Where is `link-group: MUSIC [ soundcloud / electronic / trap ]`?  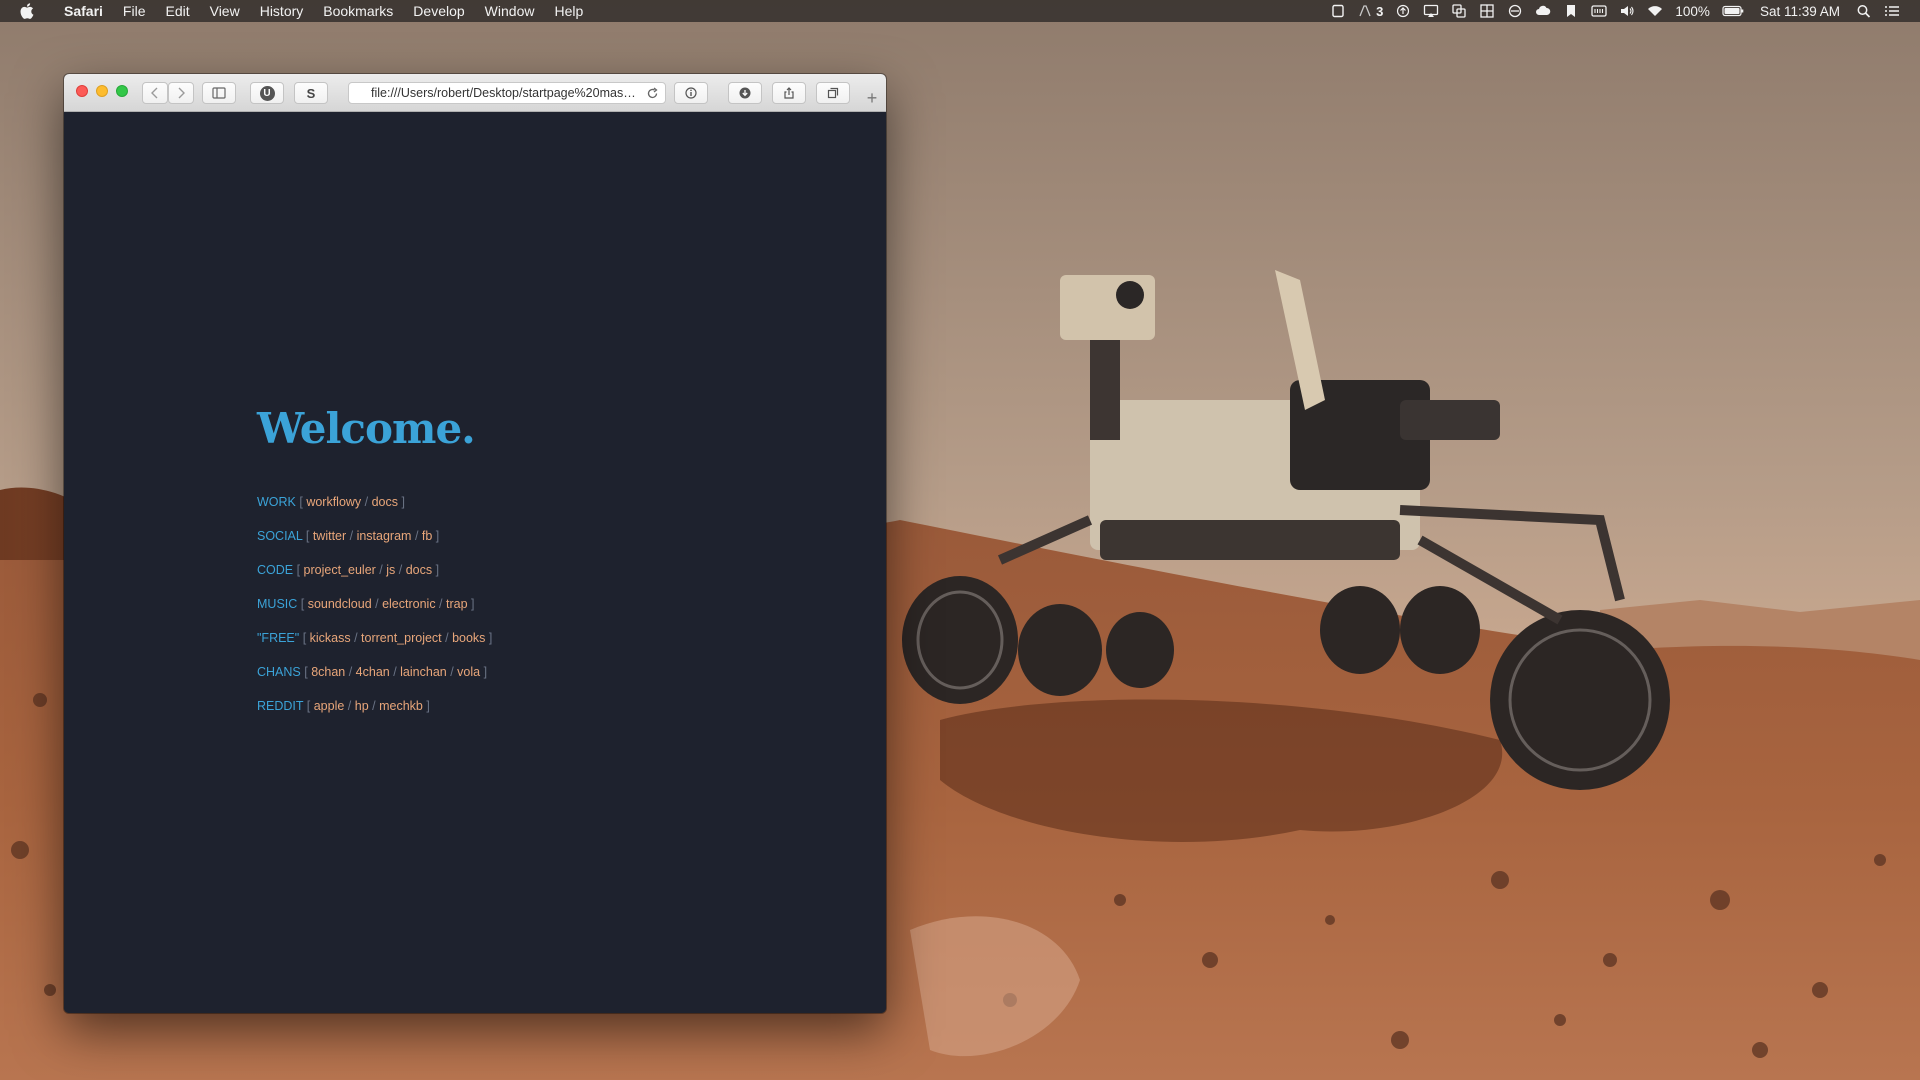
link-group: MUSIC [ soundcloud / electronic / trap ] is located at coordinates (374, 612).